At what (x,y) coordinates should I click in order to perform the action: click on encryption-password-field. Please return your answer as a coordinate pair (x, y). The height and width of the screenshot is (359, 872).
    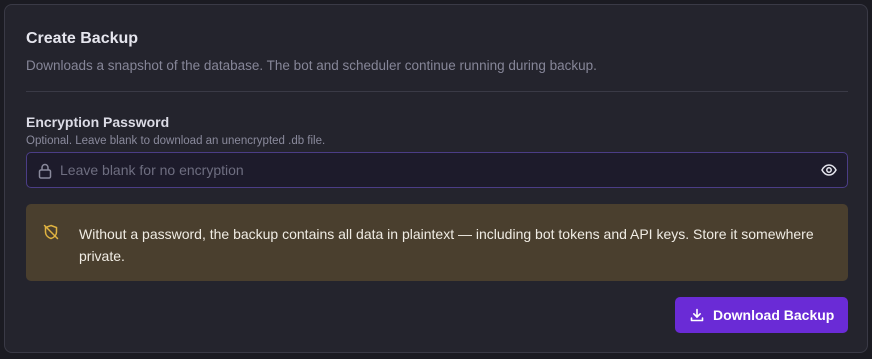
    Looking at the image, I should click on (437, 170).